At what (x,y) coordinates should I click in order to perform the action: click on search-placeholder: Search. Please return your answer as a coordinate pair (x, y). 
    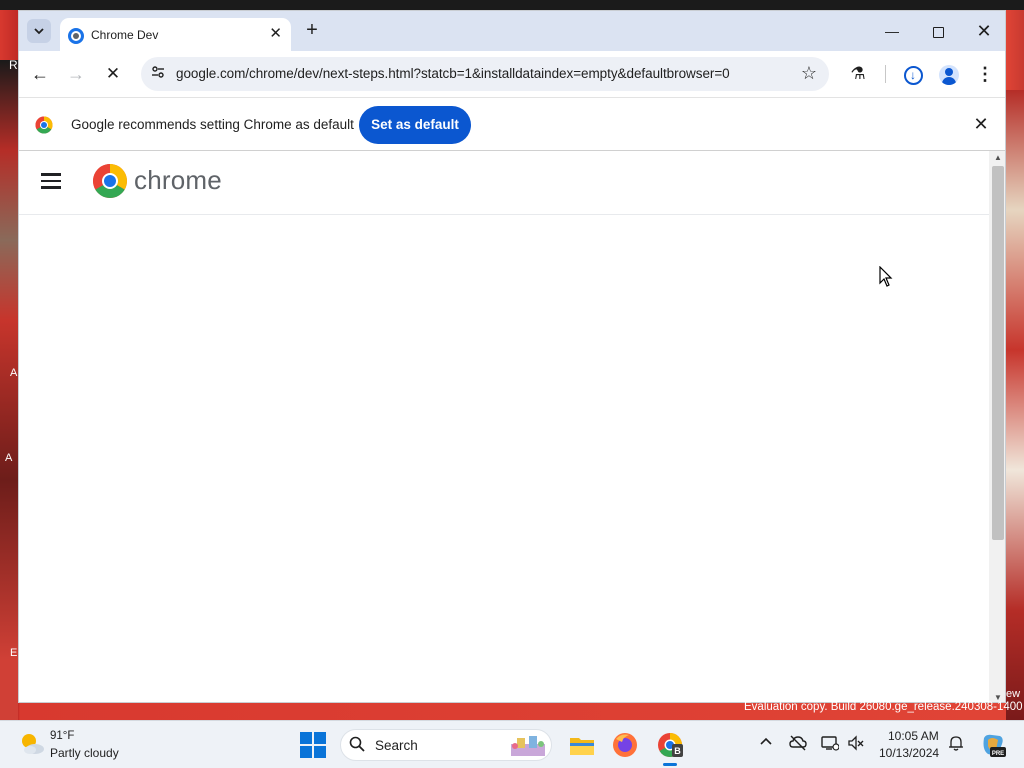
    Looking at the image, I should click on (396, 745).